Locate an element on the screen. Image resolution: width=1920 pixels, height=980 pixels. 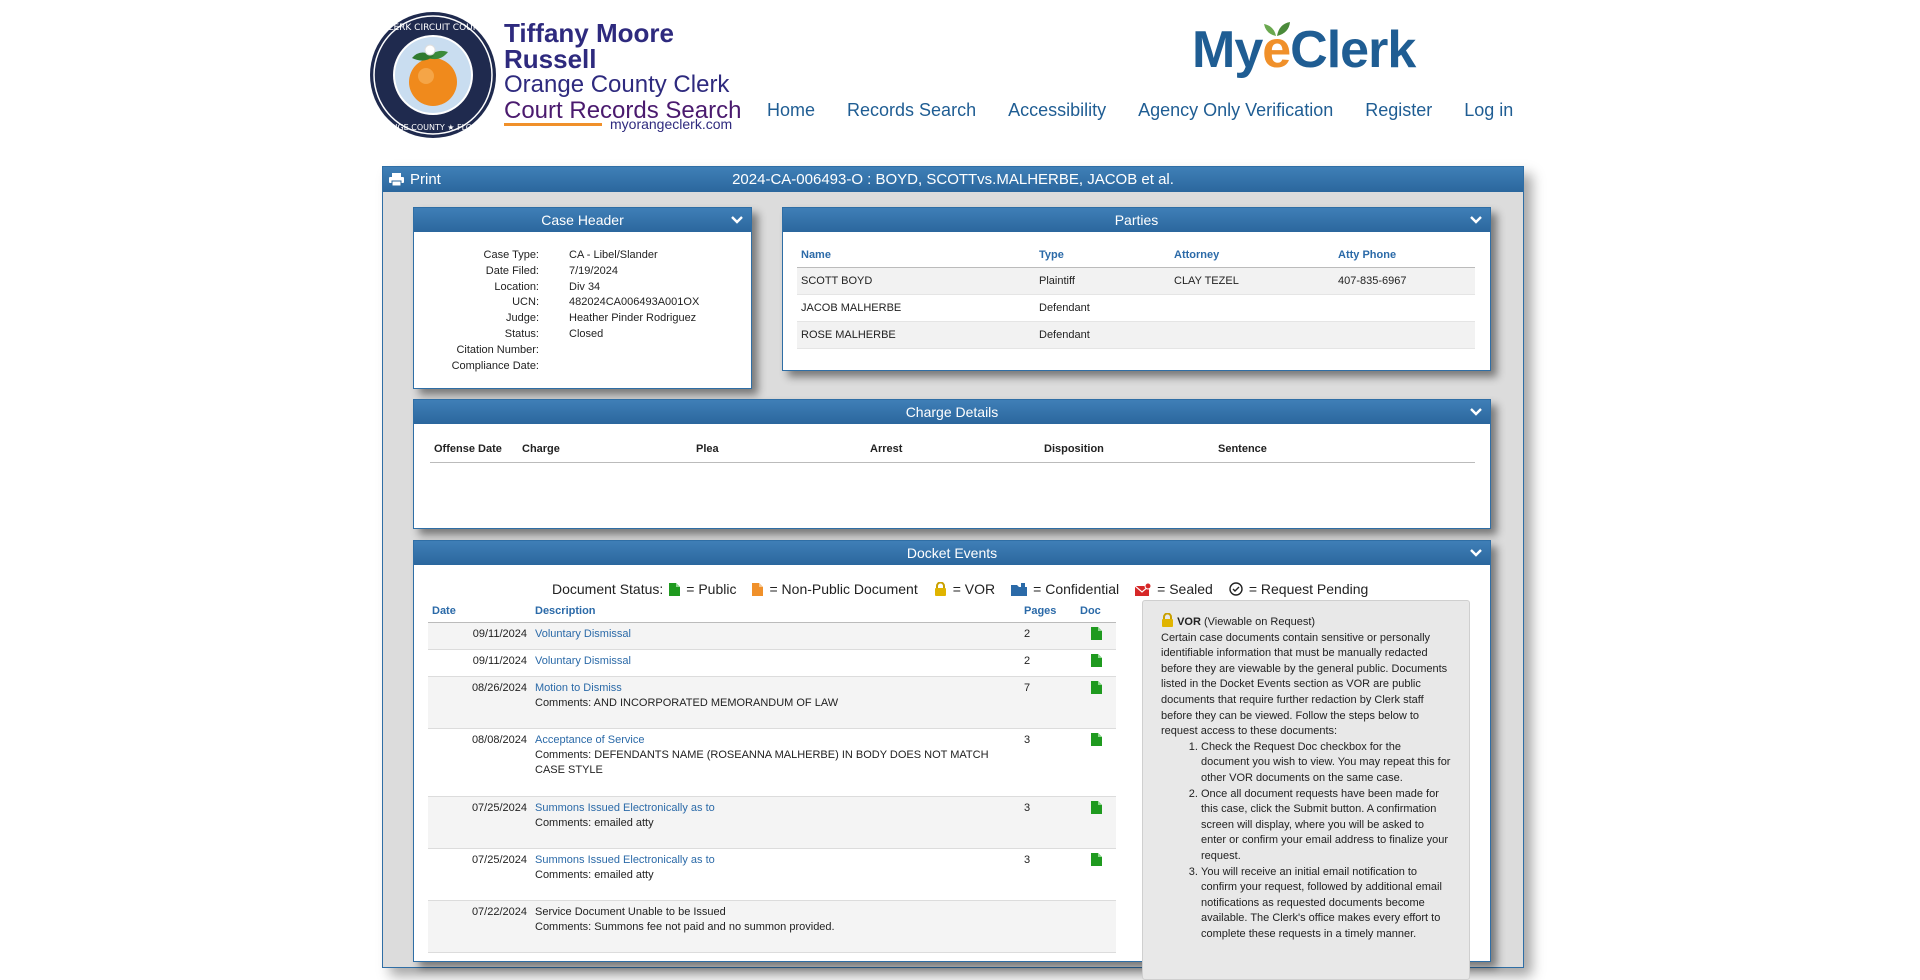
col-attorney: Attorney is located at coordinates (1252, 255).